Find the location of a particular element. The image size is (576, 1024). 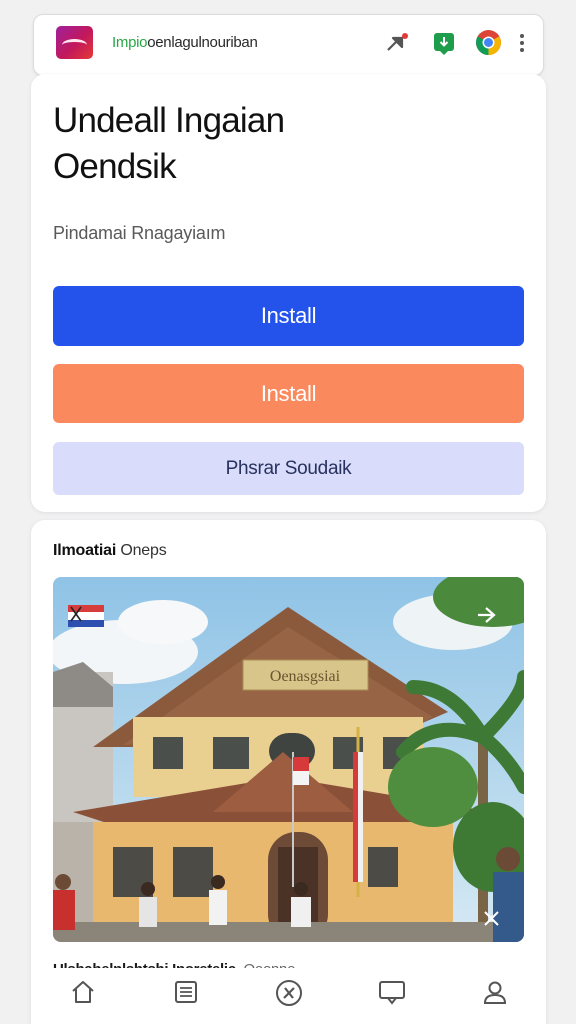

nav-articles is located at coordinates (186, 998).